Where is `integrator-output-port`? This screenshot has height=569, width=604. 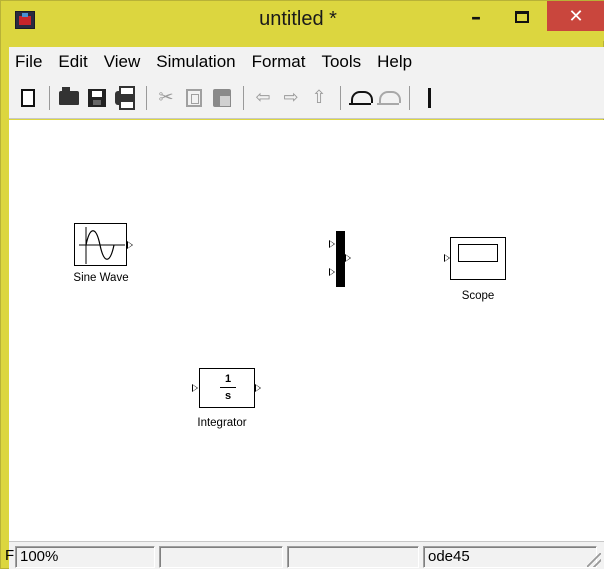
integrator-output-port is located at coordinates (258, 388).